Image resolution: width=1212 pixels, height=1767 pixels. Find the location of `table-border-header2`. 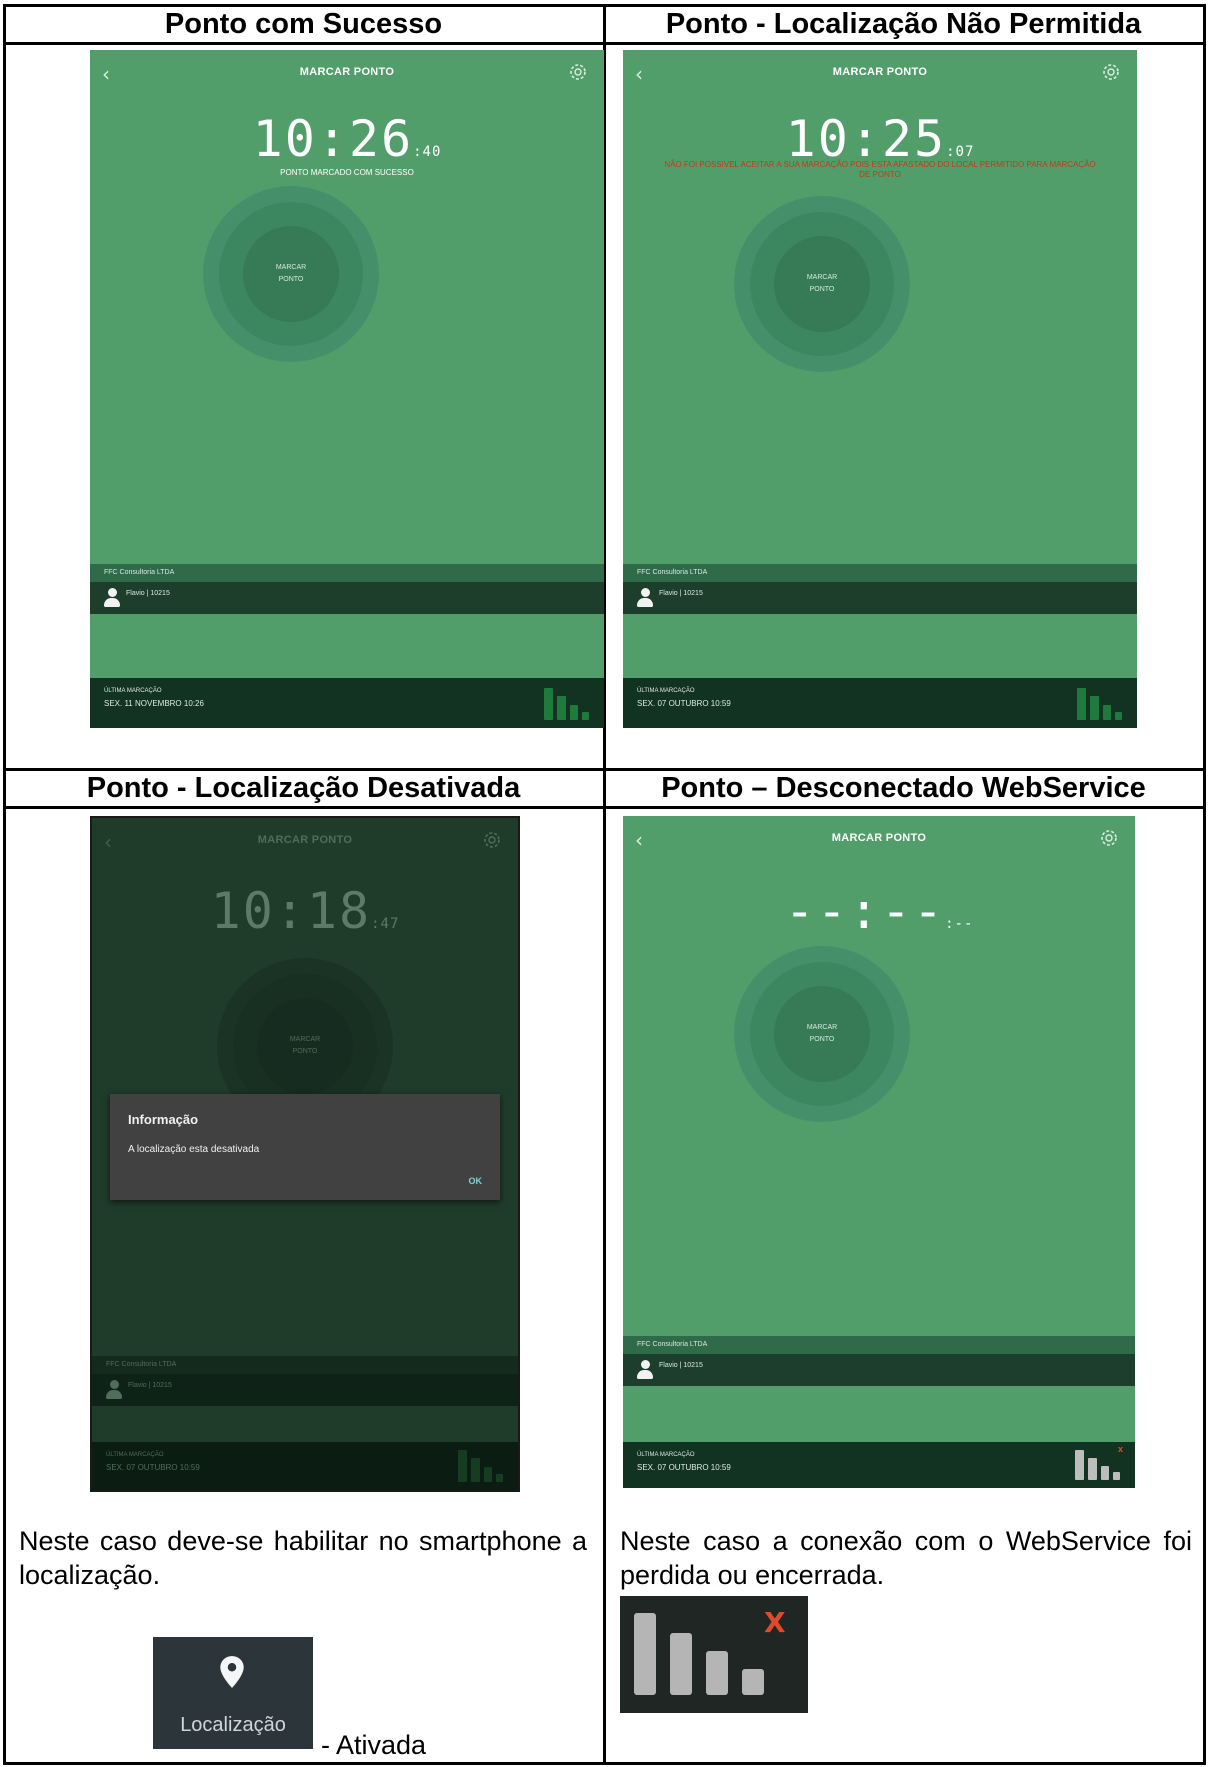

table-border-header2 is located at coordinates (604, 807).